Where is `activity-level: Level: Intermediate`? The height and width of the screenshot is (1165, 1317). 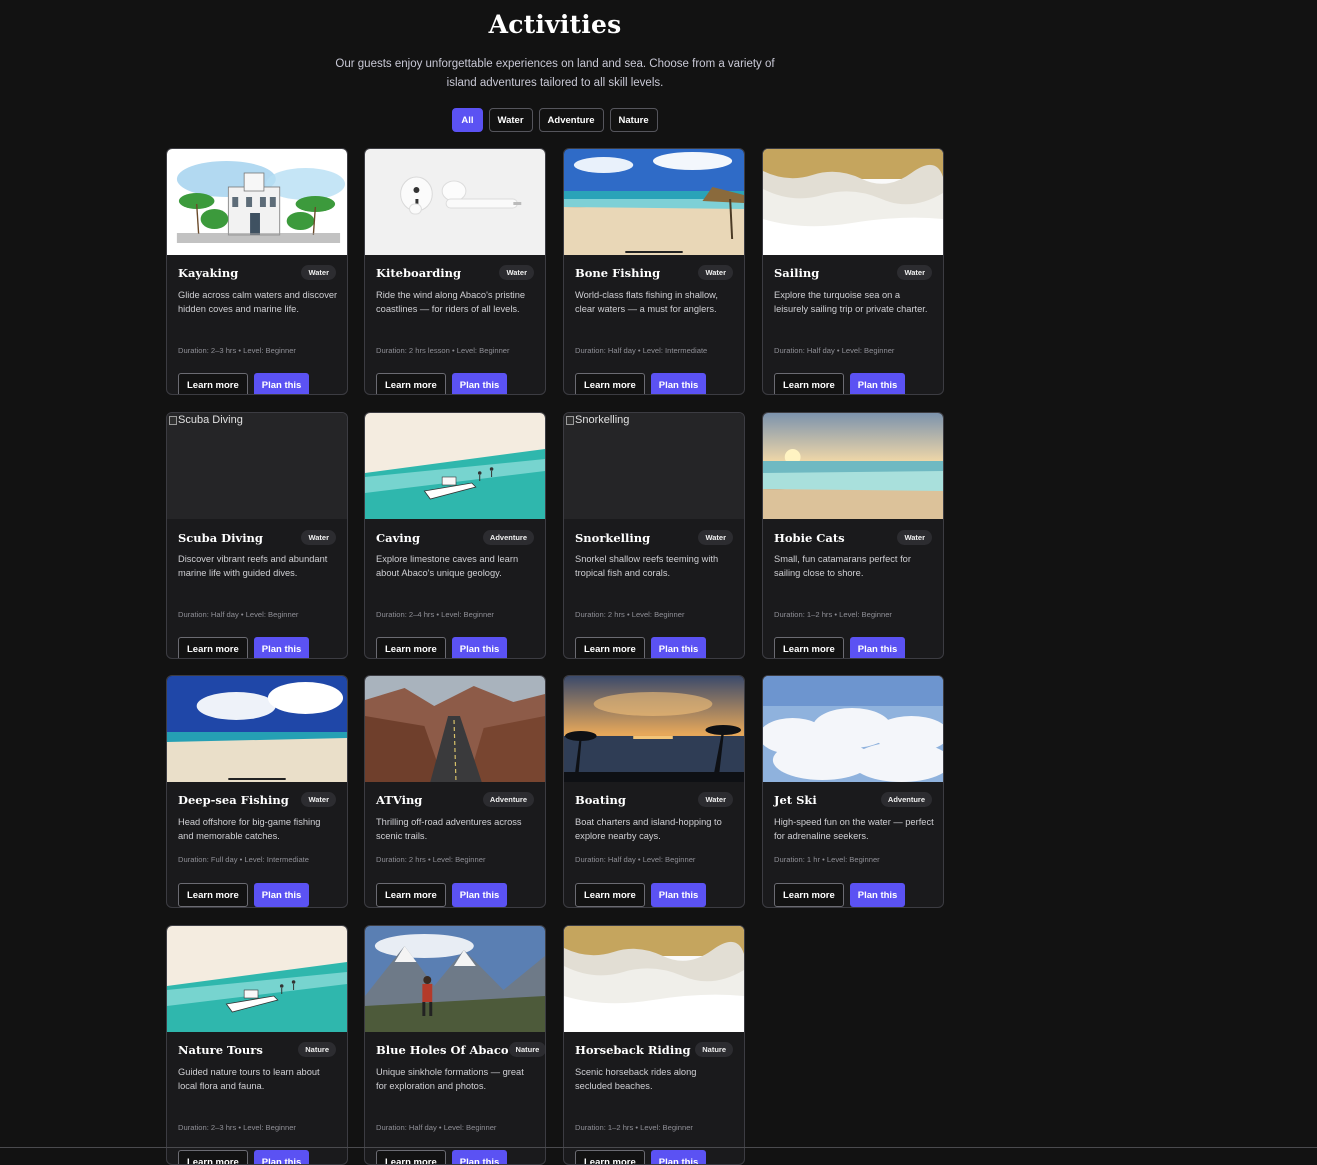
activity-level: Level: Intermediate is located at coordinates (277, 859).